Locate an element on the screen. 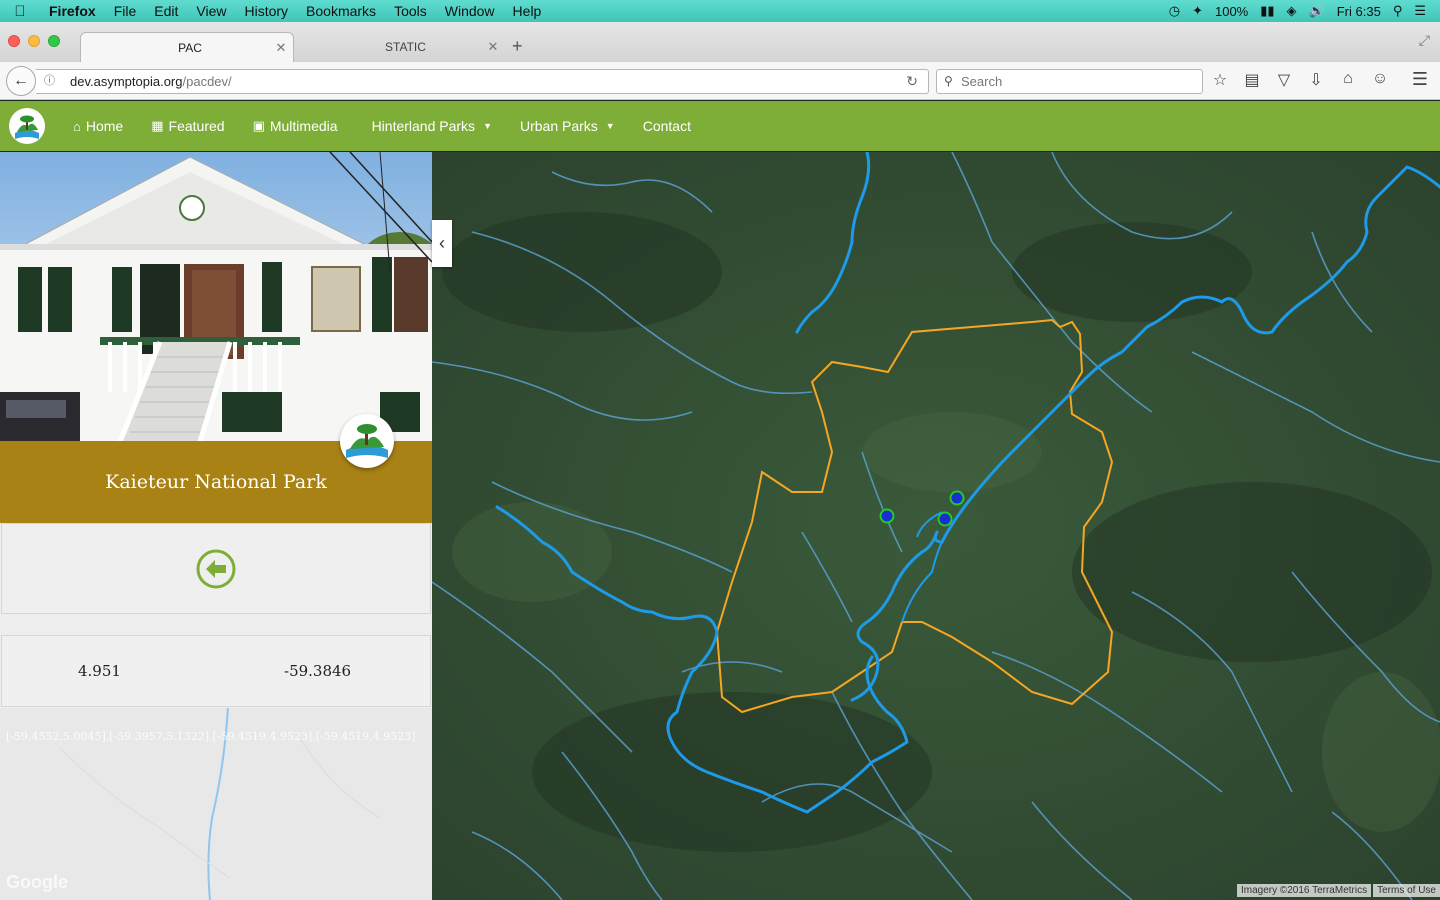 This screenshot has width=1440, height=900. chevron-left-icon: ‹ is located at coordinates (442, 243).